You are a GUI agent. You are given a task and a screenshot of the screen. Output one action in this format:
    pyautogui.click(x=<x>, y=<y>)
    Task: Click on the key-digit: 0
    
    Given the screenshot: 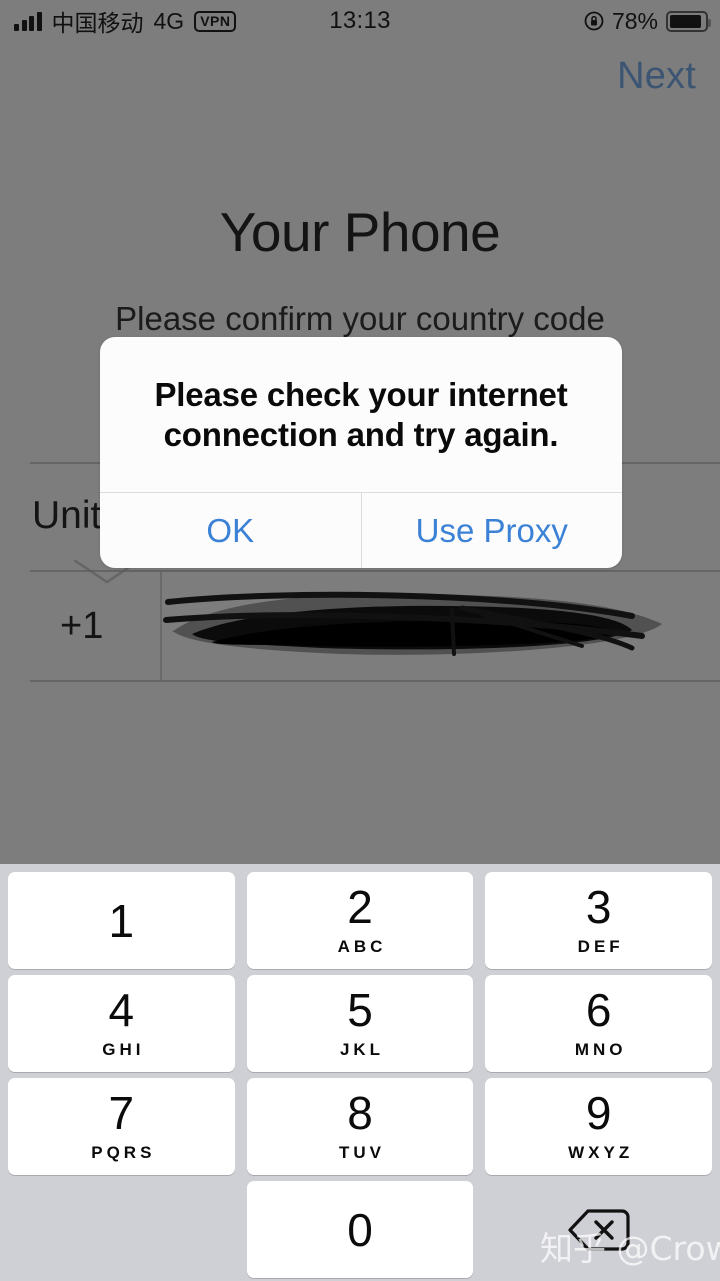 What is the action you would take?
    pyautogui.click(x=360, y=1229)
    